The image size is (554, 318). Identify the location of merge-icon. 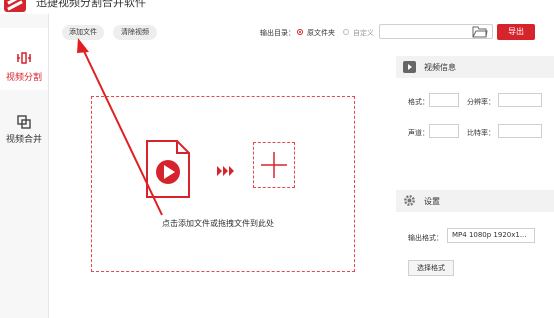
(24, 122).